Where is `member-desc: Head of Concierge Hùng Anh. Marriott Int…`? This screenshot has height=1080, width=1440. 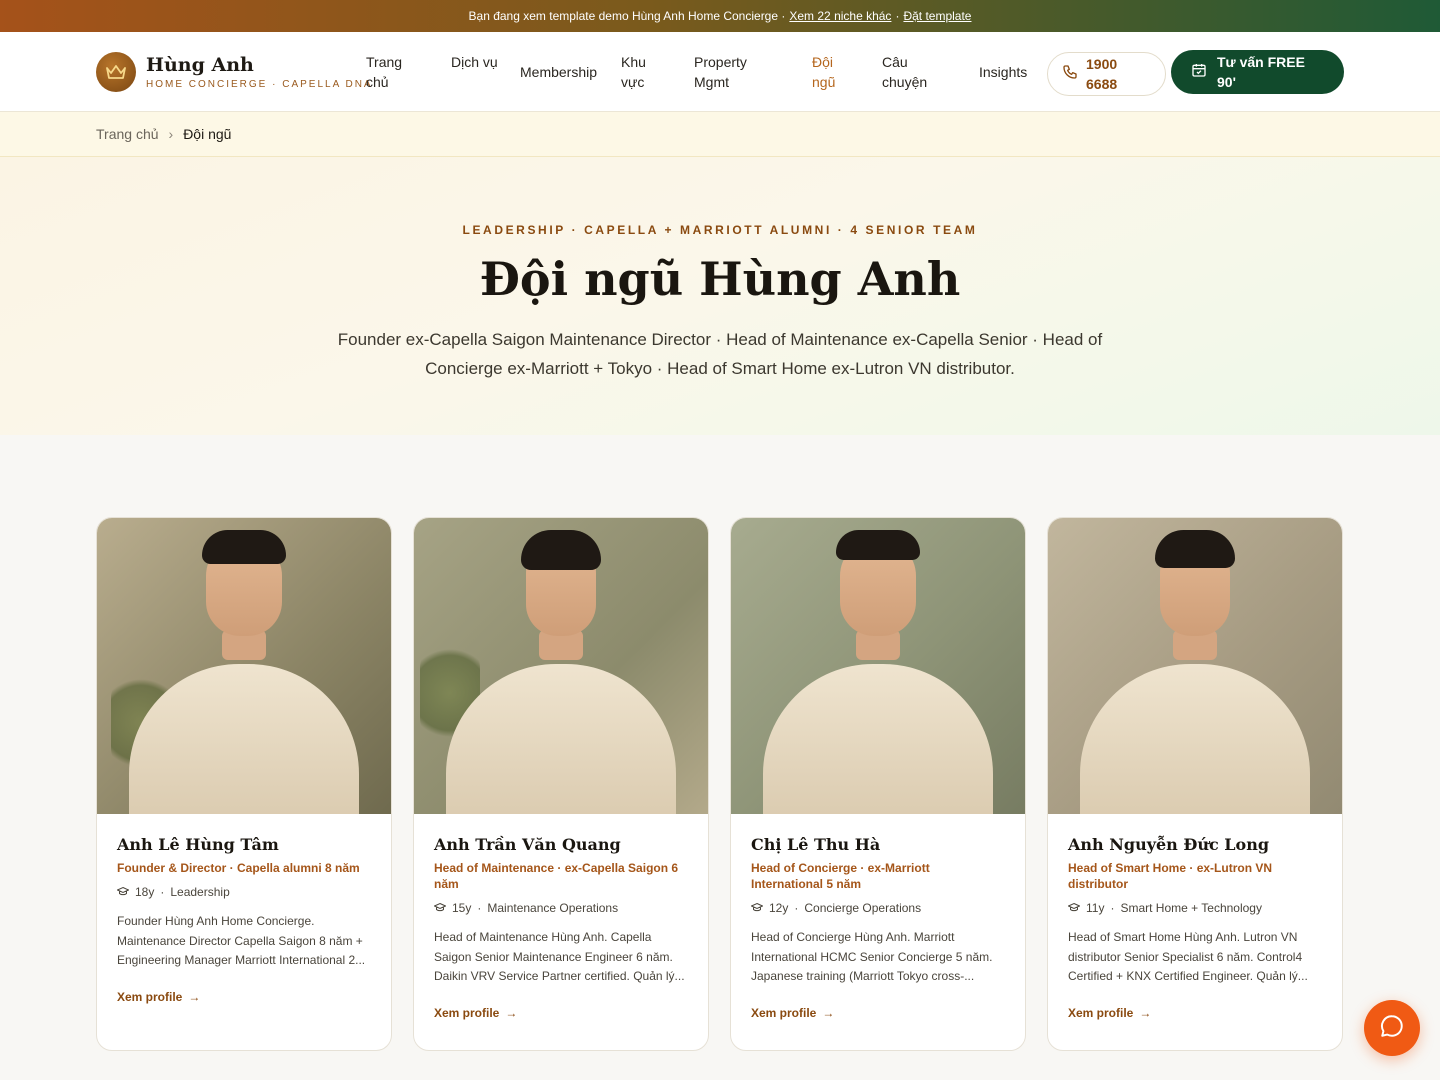 member-desc: Head of Concierge Hùng Anh. Marriott Int… is located at coordinates (872, 956).